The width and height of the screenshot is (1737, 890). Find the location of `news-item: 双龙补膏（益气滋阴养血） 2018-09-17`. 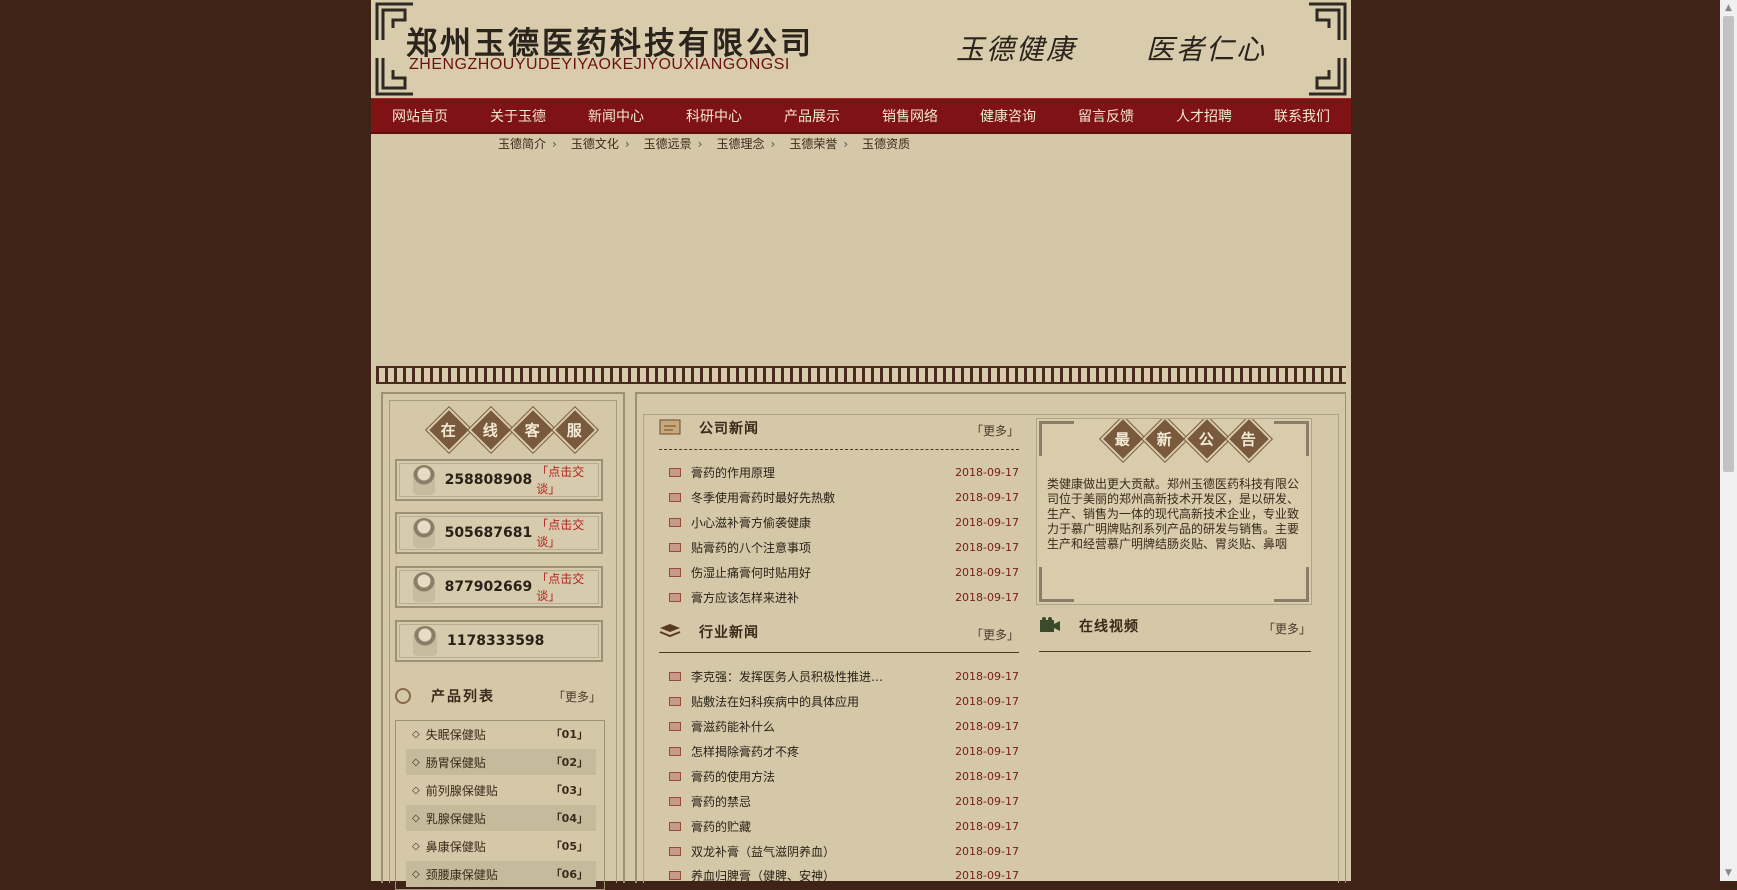

news-item: 双龙补膏（益气滋阴养血） 2018-09-17 is located at coordinates (839, 851).